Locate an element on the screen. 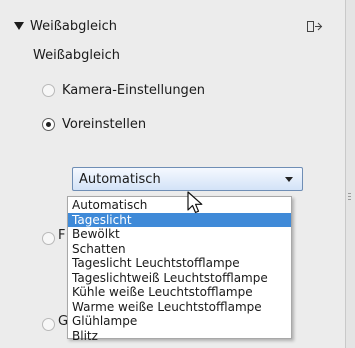 The image size is (355, 348). menu-item: Automatisch is located at coordinates (179, 205).